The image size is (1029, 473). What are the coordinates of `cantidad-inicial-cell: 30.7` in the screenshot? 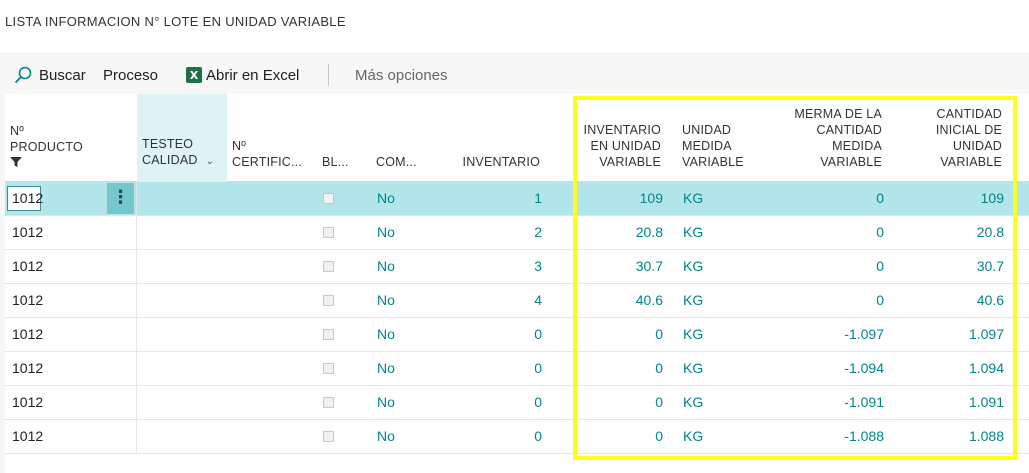 It's located at (990, 266).